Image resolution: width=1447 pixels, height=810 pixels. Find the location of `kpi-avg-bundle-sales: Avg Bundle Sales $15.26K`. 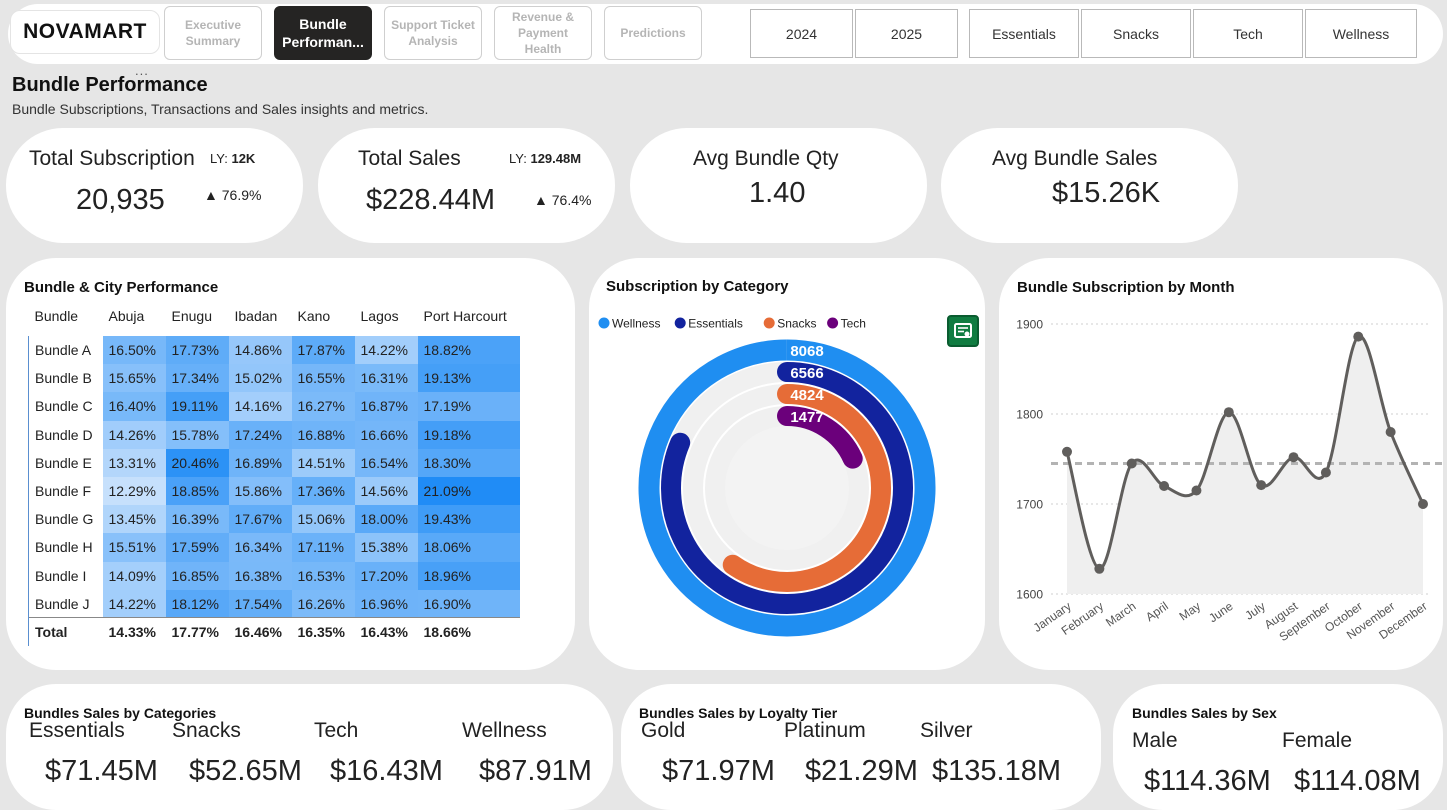

kpi-avg-bundle-sales: Avg Bundle Sales $15.26K is located at coordinates (1089, 185).